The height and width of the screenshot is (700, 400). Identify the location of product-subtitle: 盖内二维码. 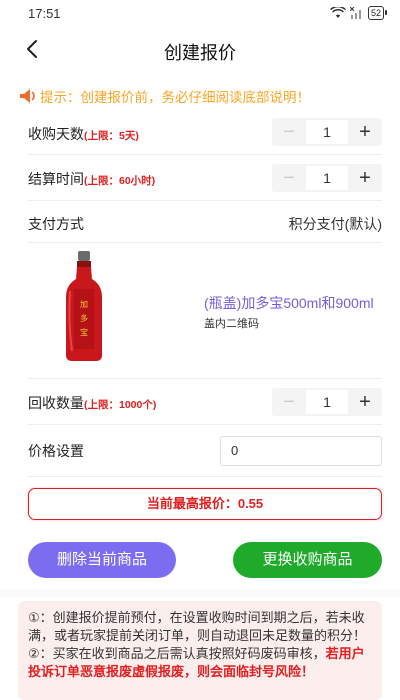
(231, 324).